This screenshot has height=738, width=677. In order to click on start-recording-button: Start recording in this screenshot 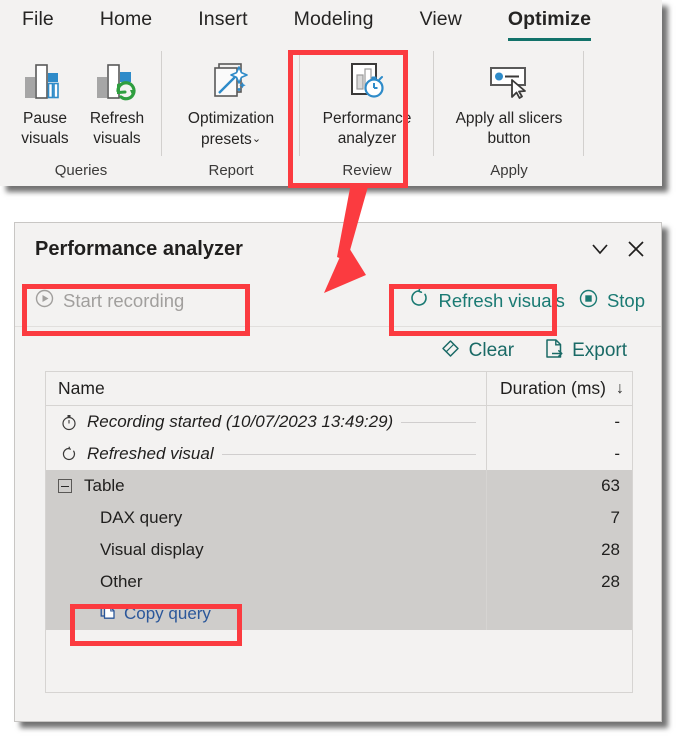, I will do `click(109, 301)`.